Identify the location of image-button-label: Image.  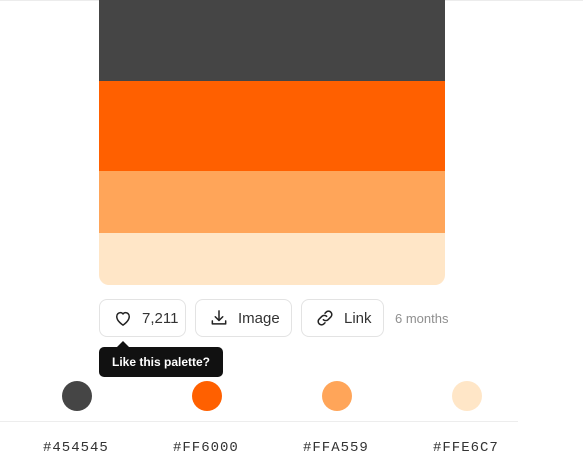
(259, 318).